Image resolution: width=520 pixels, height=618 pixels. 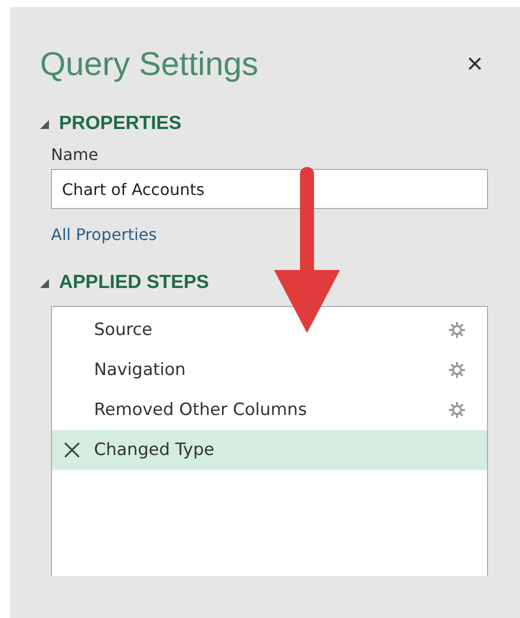 I want to click on step-label: Navigation, so click(x=140, y=370).